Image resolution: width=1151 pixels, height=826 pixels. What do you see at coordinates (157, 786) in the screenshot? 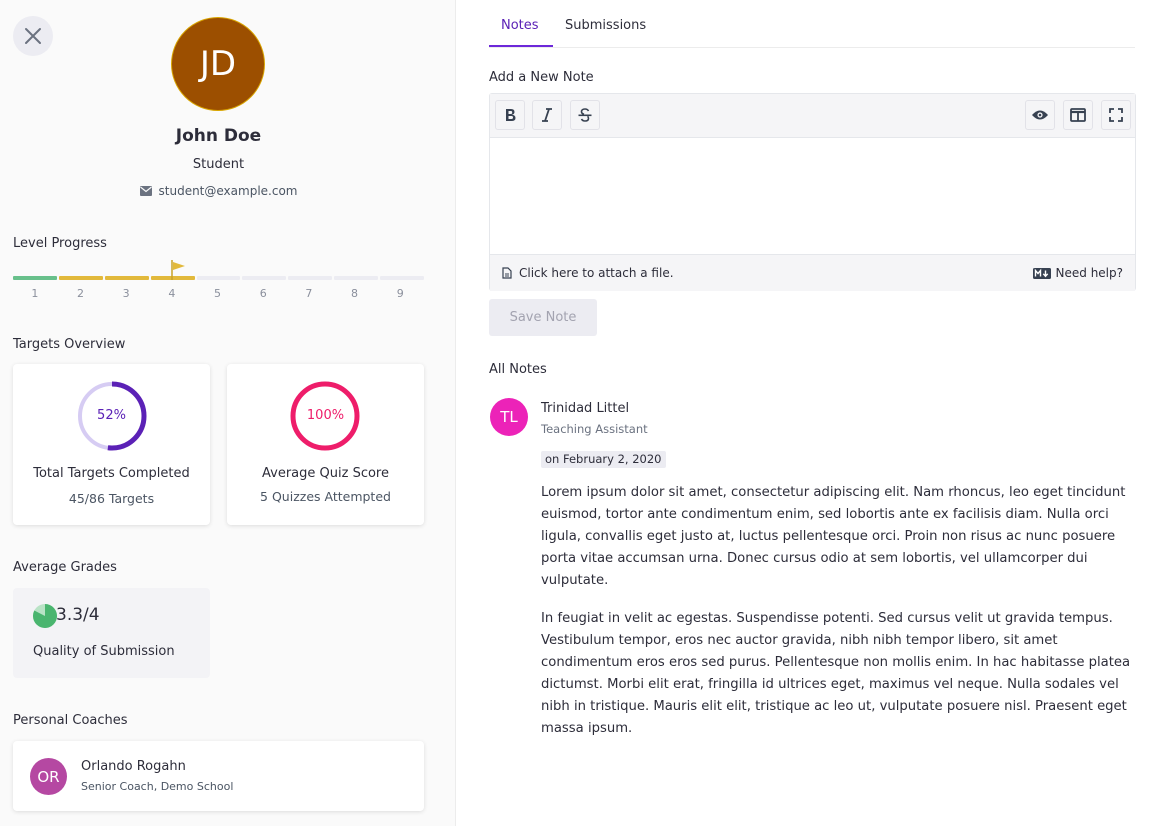
I see `coach-title: Senior Coach, Demo School` at bounding box center [157, 786].